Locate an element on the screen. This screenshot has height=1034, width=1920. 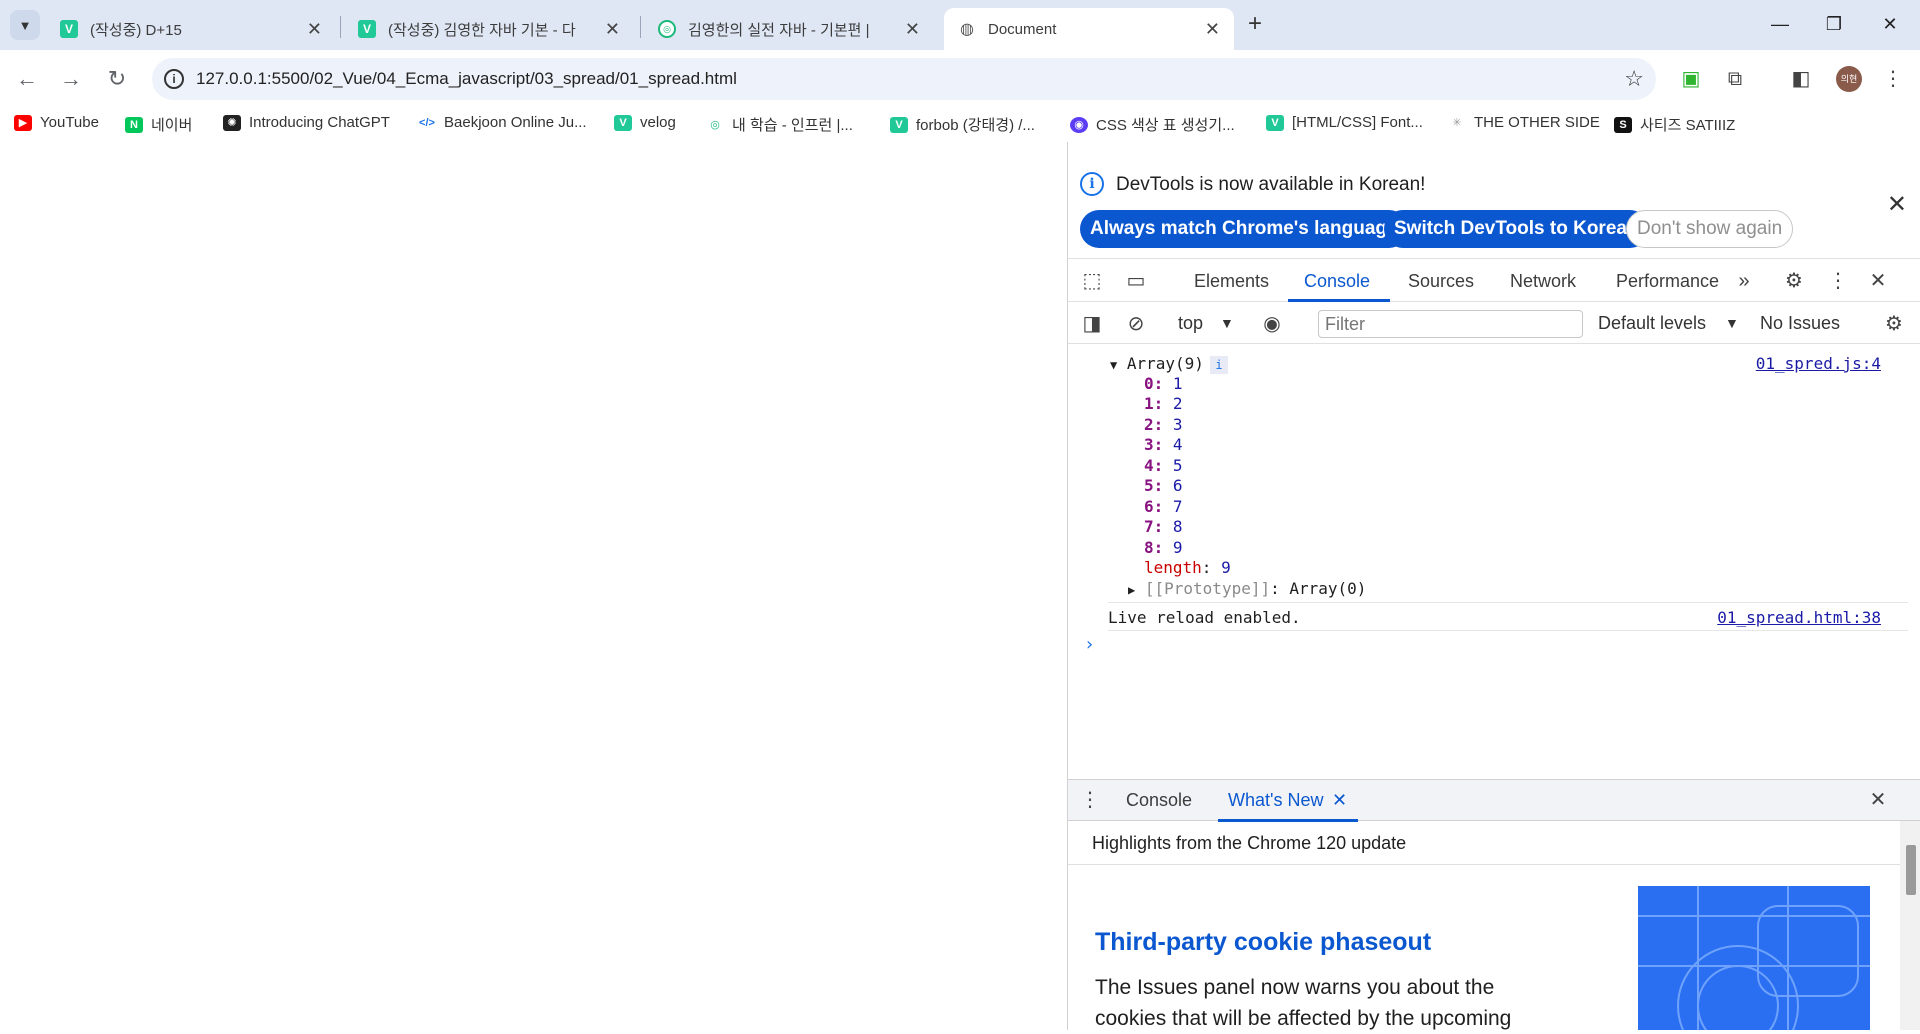
info-badge-icon: i is located at coordinates (1218, 365).